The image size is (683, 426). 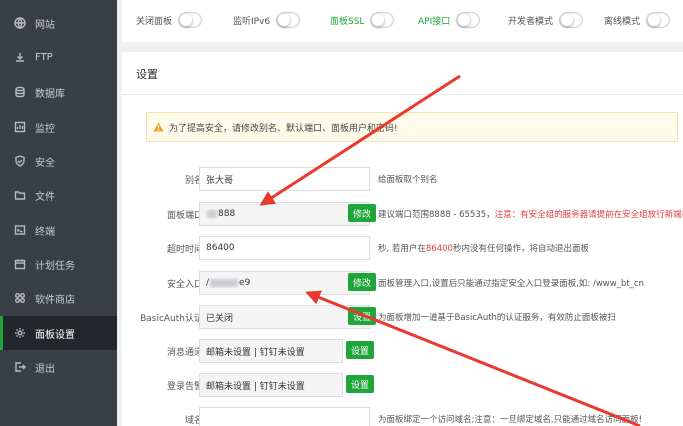 I want to click on timeout-label: 超时时间, so click(x=184, y=250).